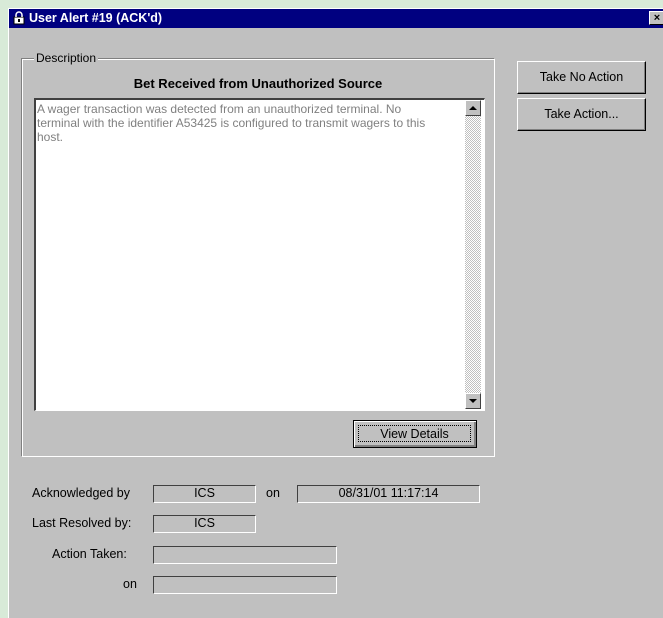 This screenshot has height=618, width=663. I want to click on action-on-label: on, so click(130, 584).